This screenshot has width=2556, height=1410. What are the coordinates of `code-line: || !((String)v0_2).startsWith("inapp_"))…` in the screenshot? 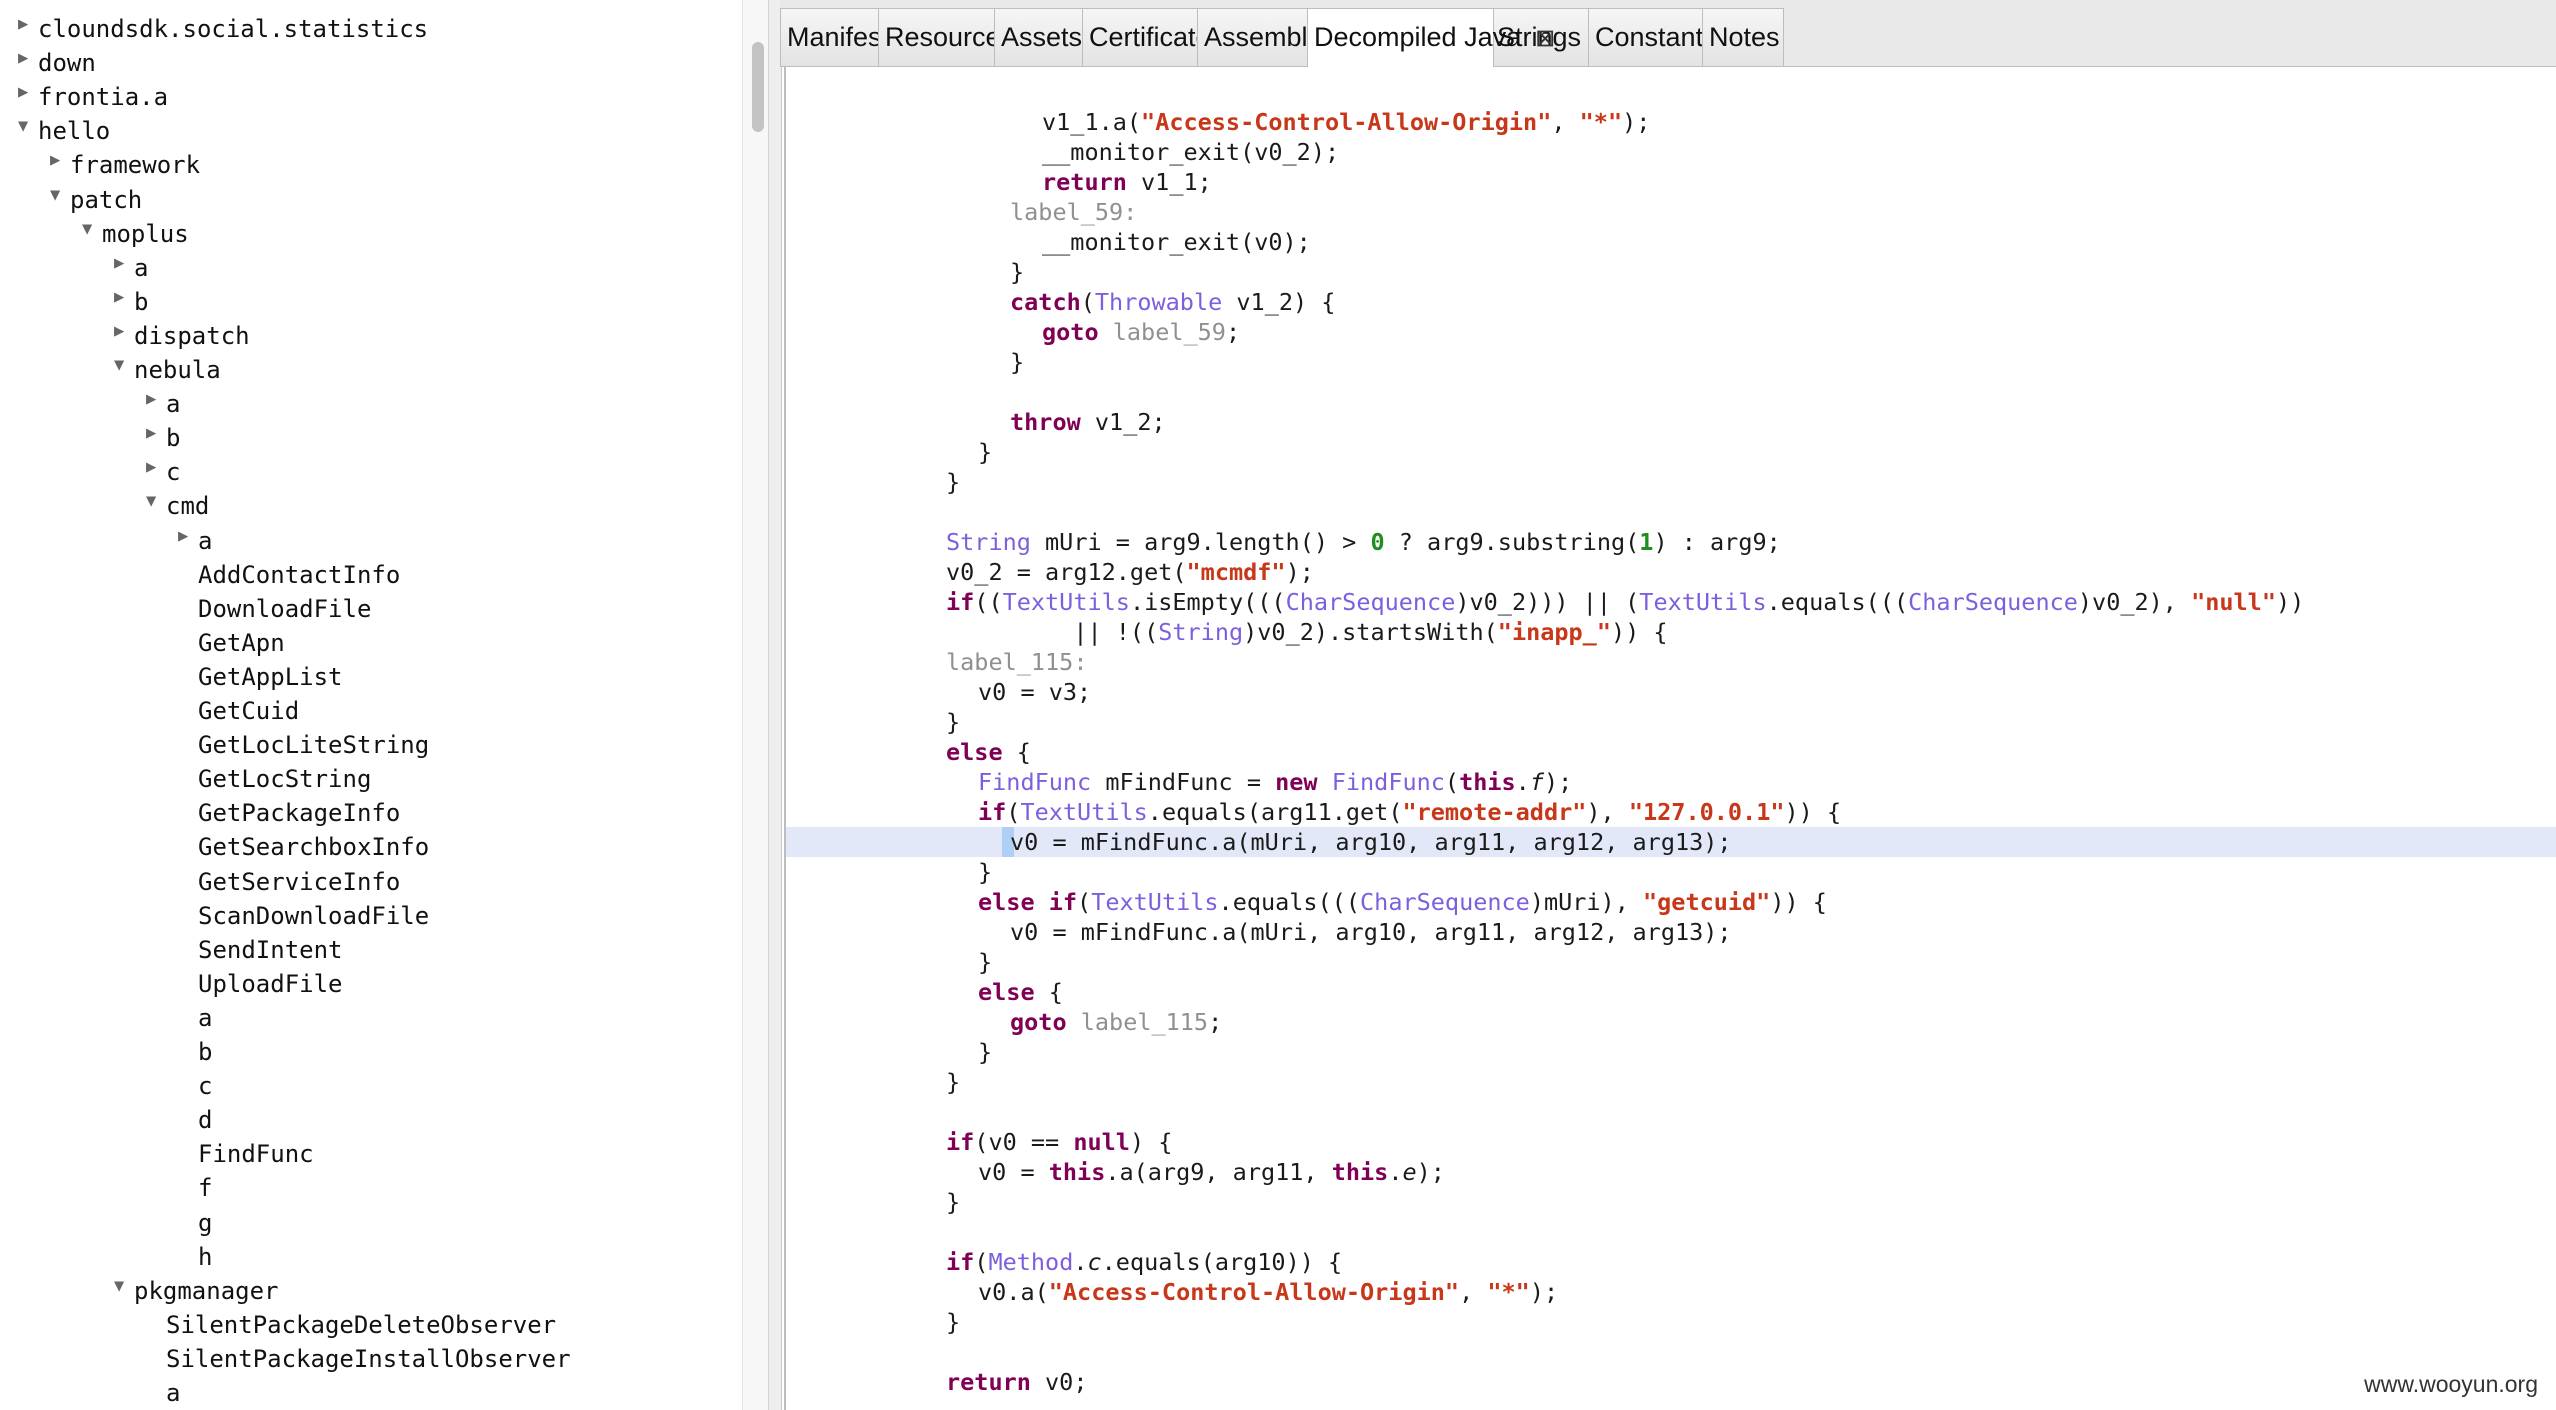 It's located at (1306, 632).